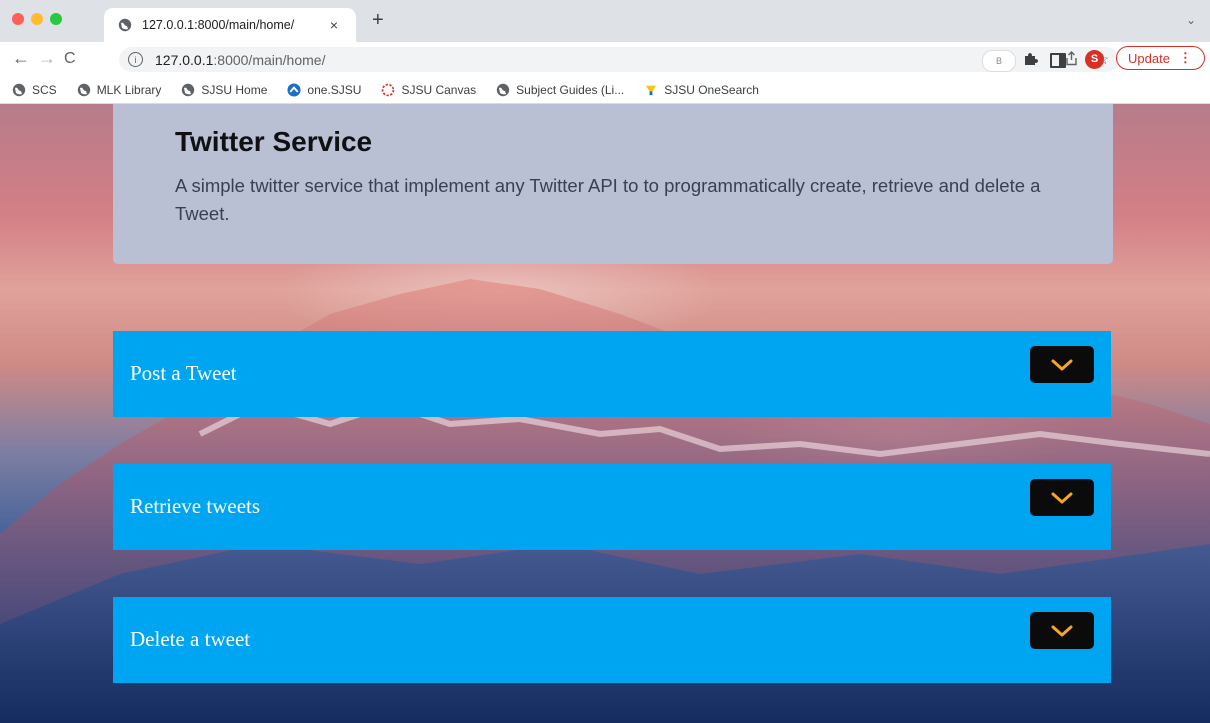 The width and height of the screenshot is (1210, 723). Describe the element at coordinates (612, 374) in the screenshot. I see `accordion-post-tweet: Post a Tweet` at that location.